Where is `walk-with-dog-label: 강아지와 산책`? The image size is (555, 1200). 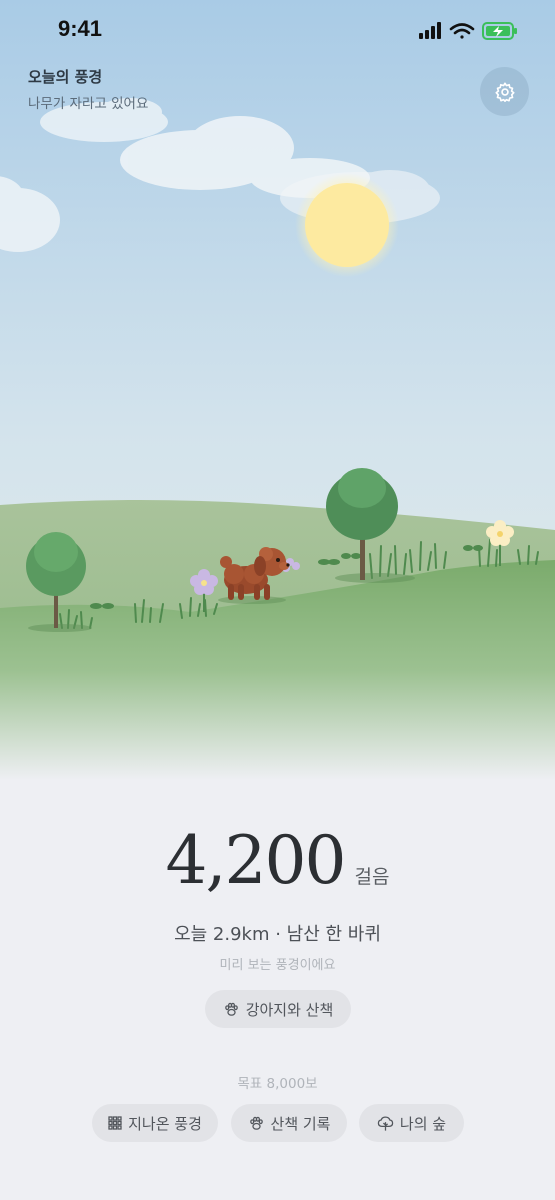 walk-with-dog-label: 강아지와 산책 is located at coordinates (289, 1009).